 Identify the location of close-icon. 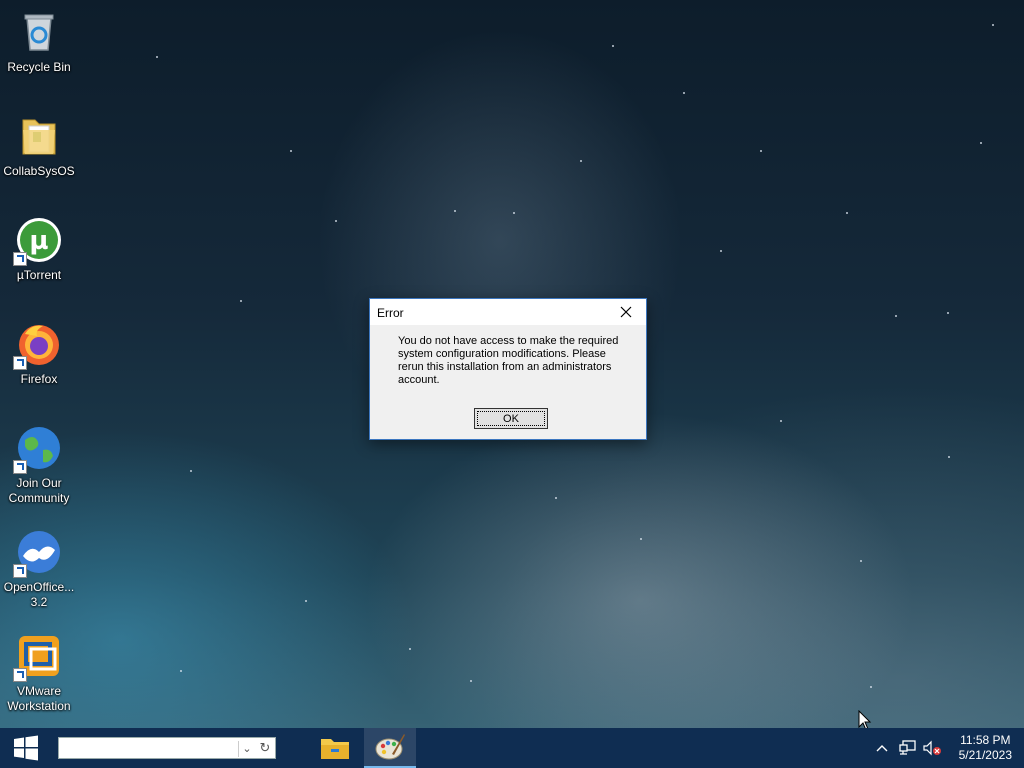
(626, 312).